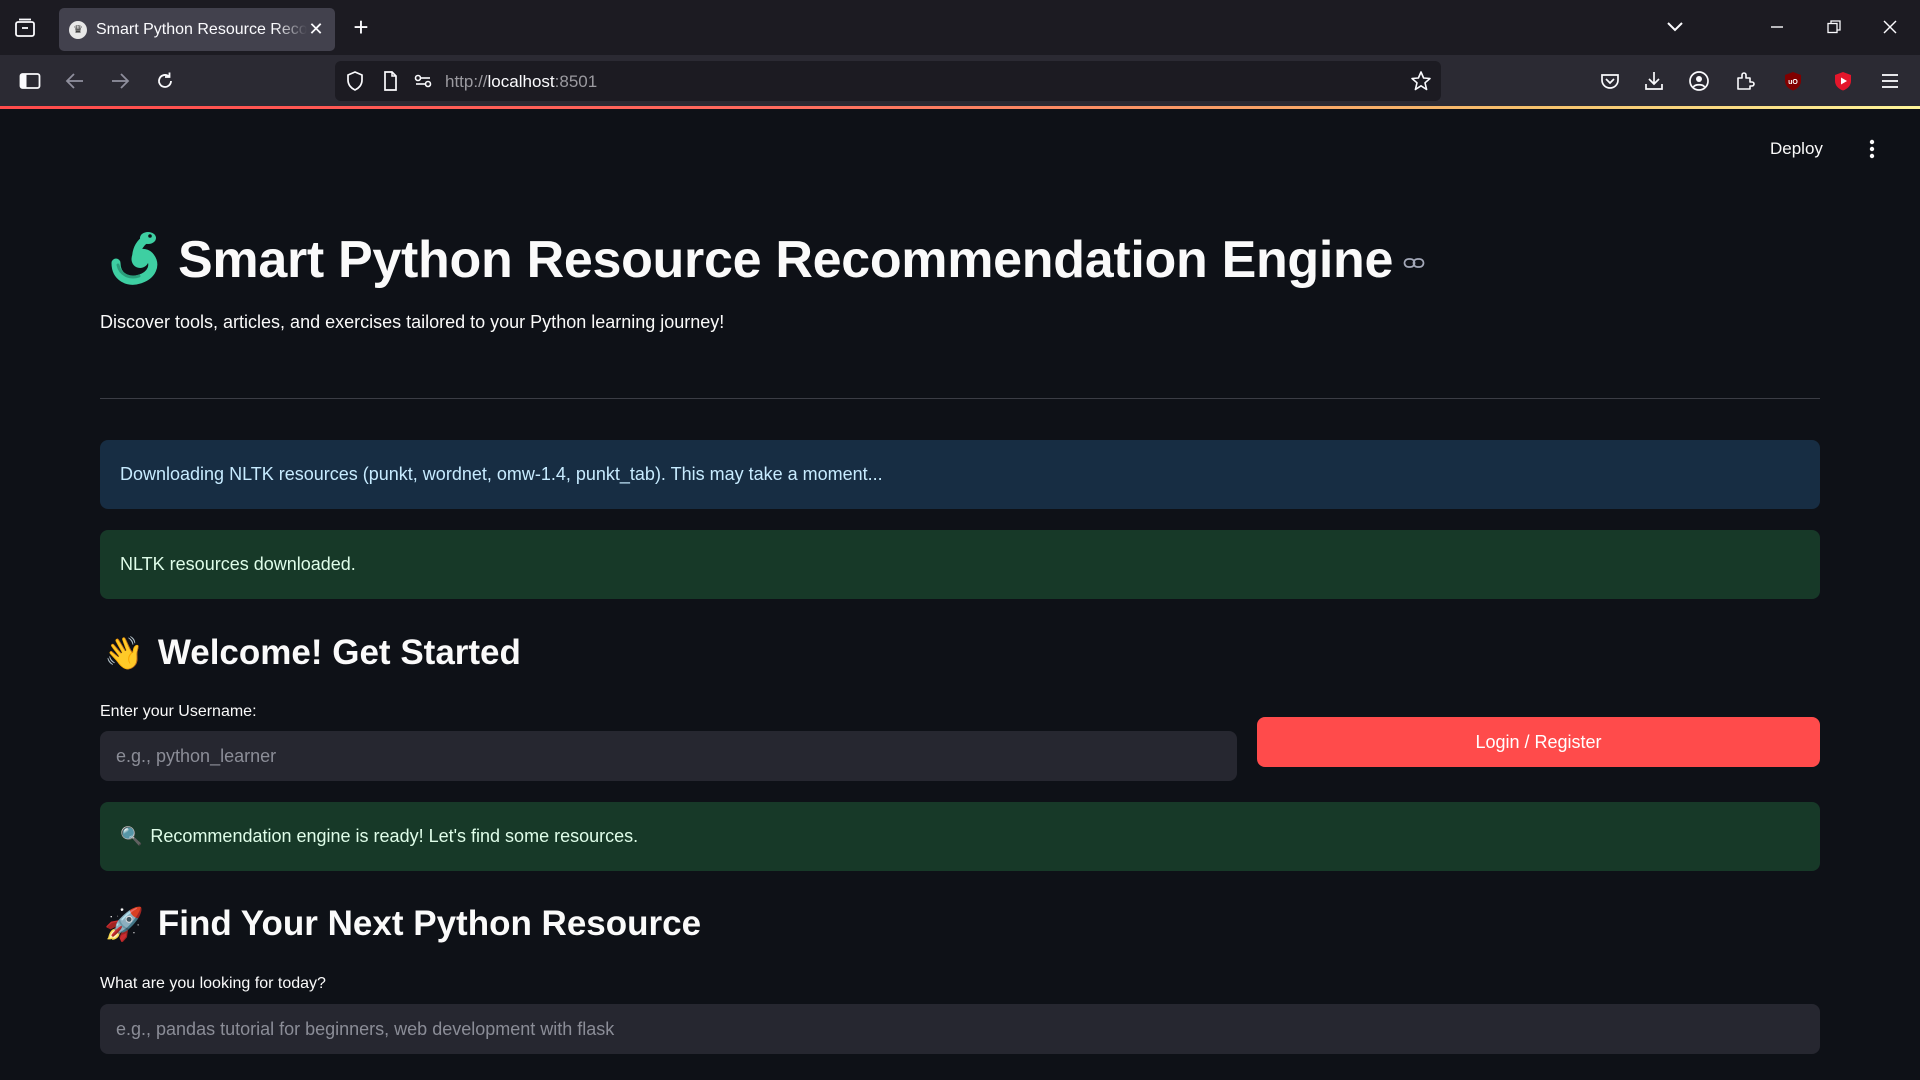  I want to click on bookmark-star-icon, so click(1421, 83).